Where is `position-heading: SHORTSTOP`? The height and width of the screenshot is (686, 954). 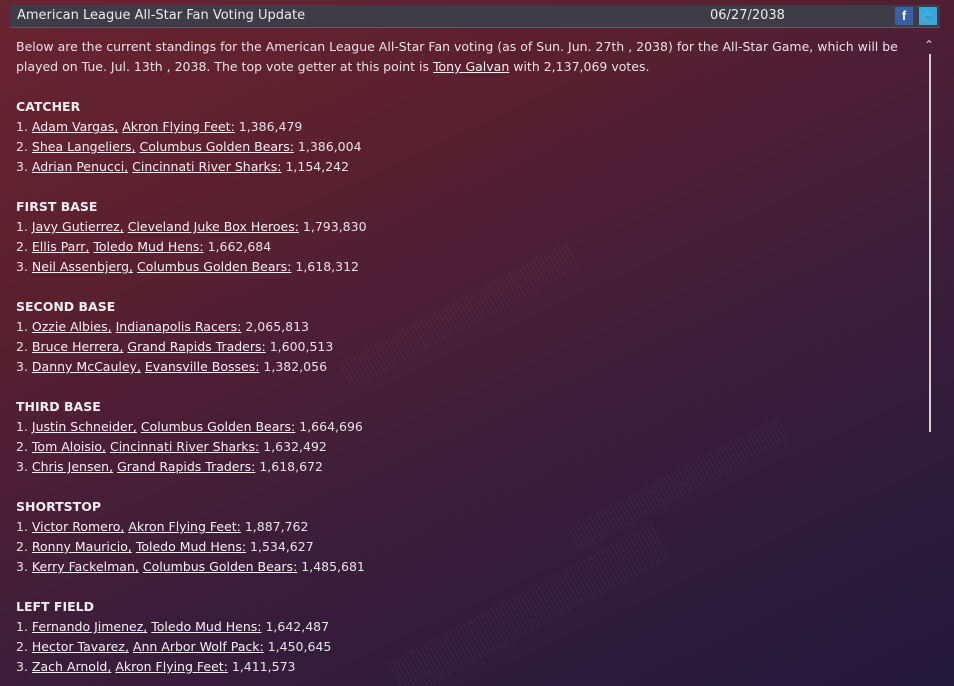
position-heading: SHORTSTOP is located at coordinates (58, 506).